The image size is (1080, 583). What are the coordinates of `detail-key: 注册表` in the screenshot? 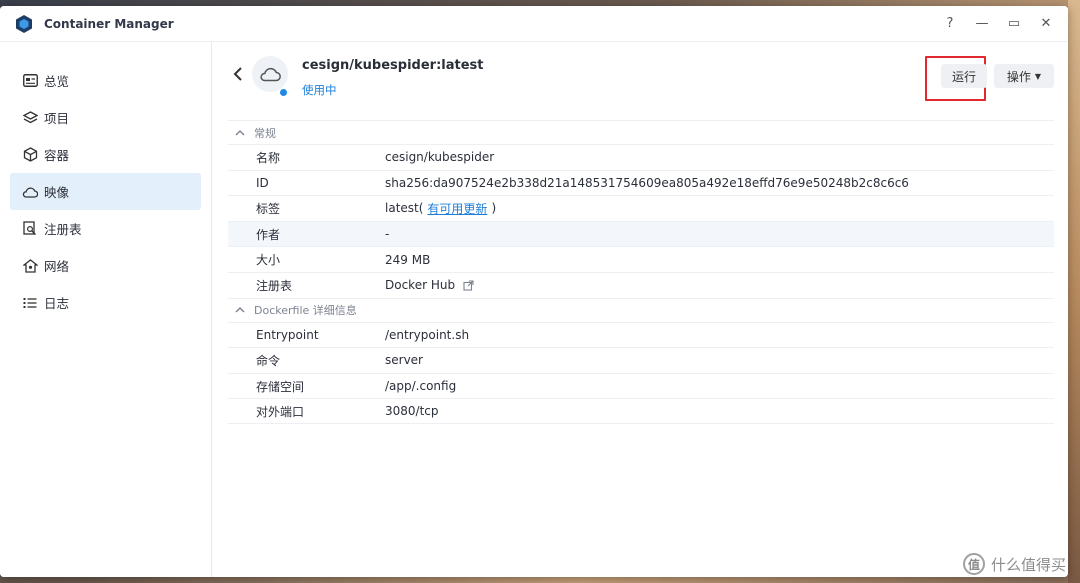 It's located at (274, 285).